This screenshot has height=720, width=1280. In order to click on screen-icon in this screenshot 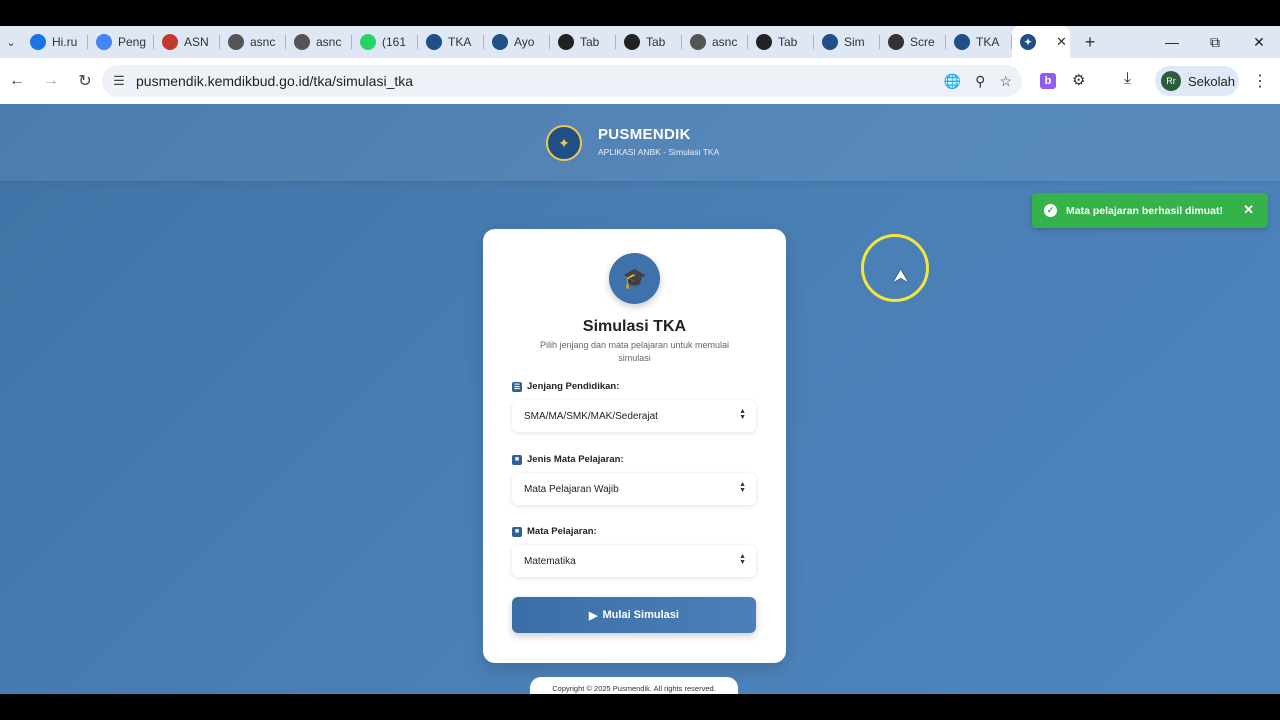, I will do `click(896, 42)`.